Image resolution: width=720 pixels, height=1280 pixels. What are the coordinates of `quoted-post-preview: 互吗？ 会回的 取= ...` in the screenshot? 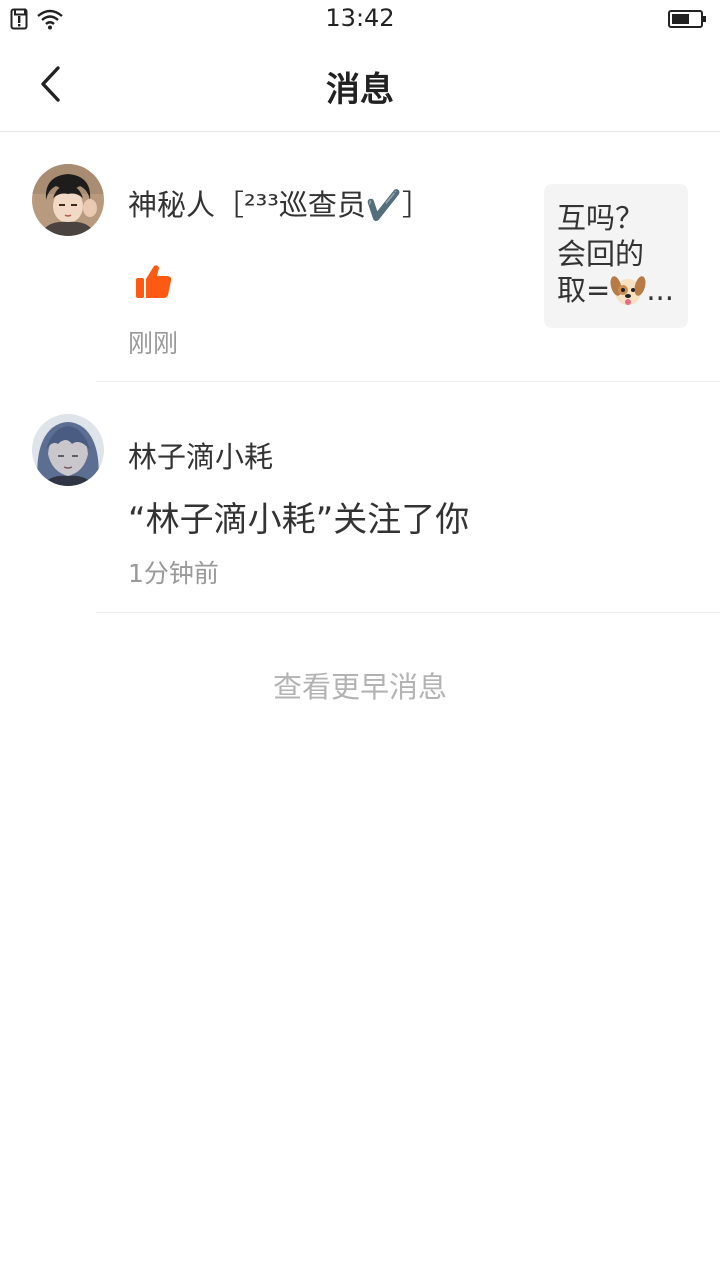 It's located at (616, 256).